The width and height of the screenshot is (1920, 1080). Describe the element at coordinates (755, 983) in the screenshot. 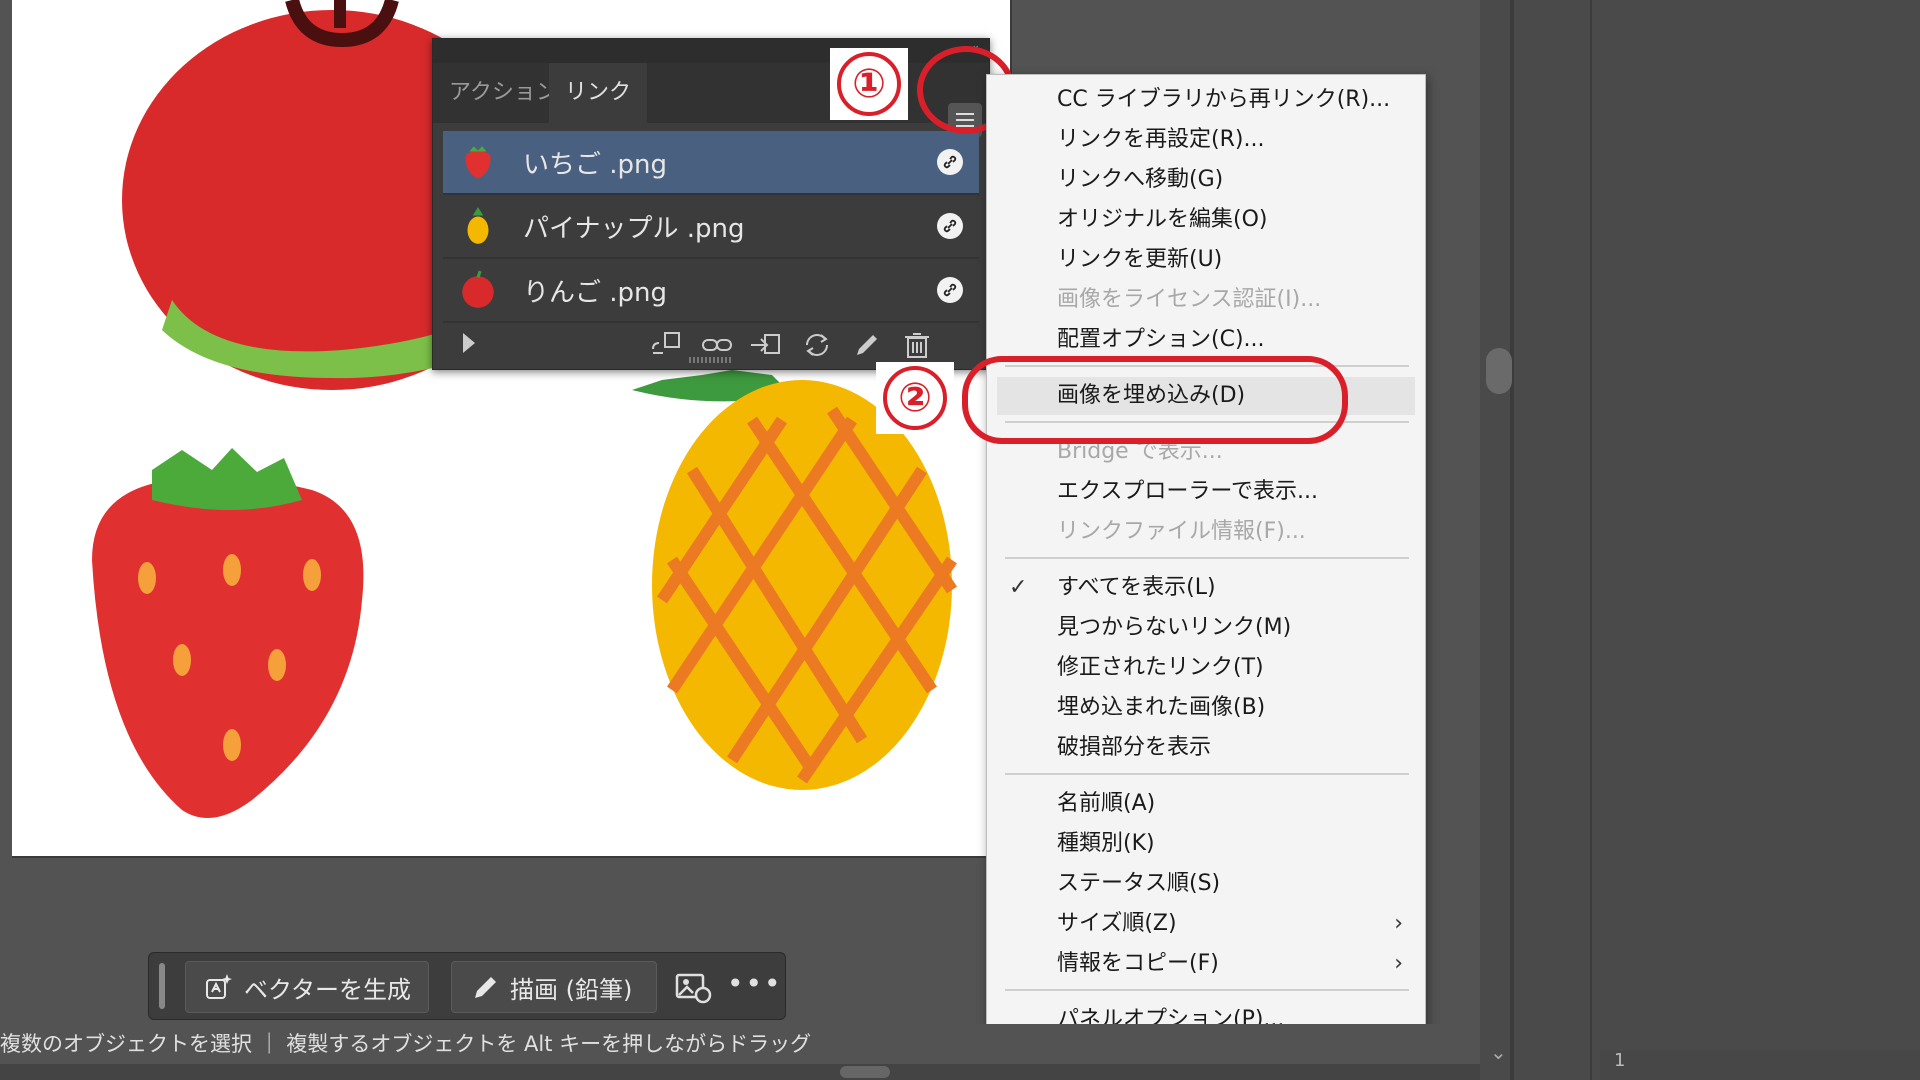

I see `more-options-button: •••` at that location.